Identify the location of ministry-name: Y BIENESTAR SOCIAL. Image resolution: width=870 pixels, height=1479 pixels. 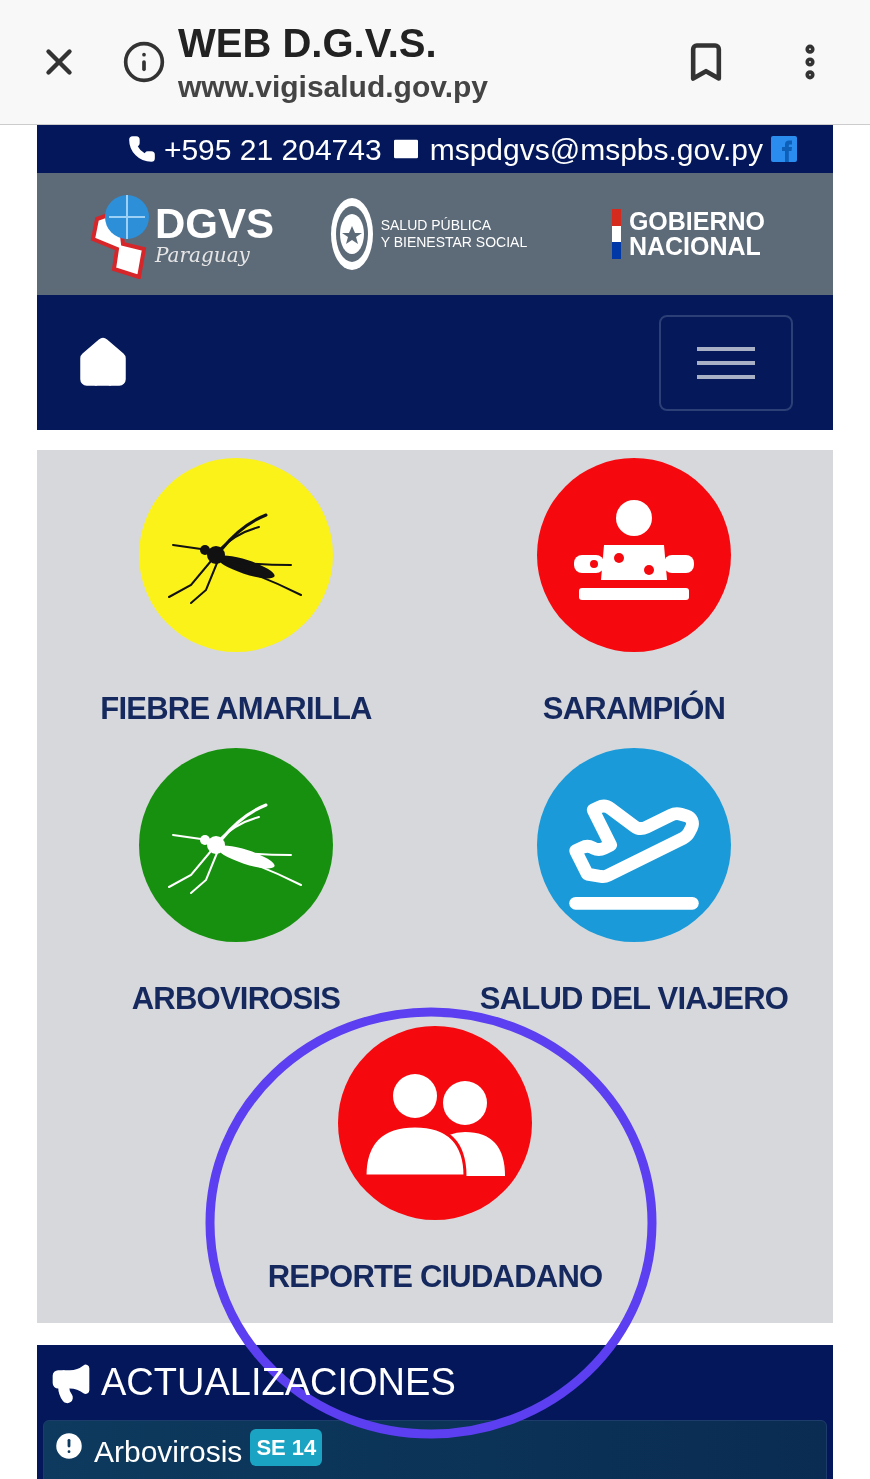
(454, 243).